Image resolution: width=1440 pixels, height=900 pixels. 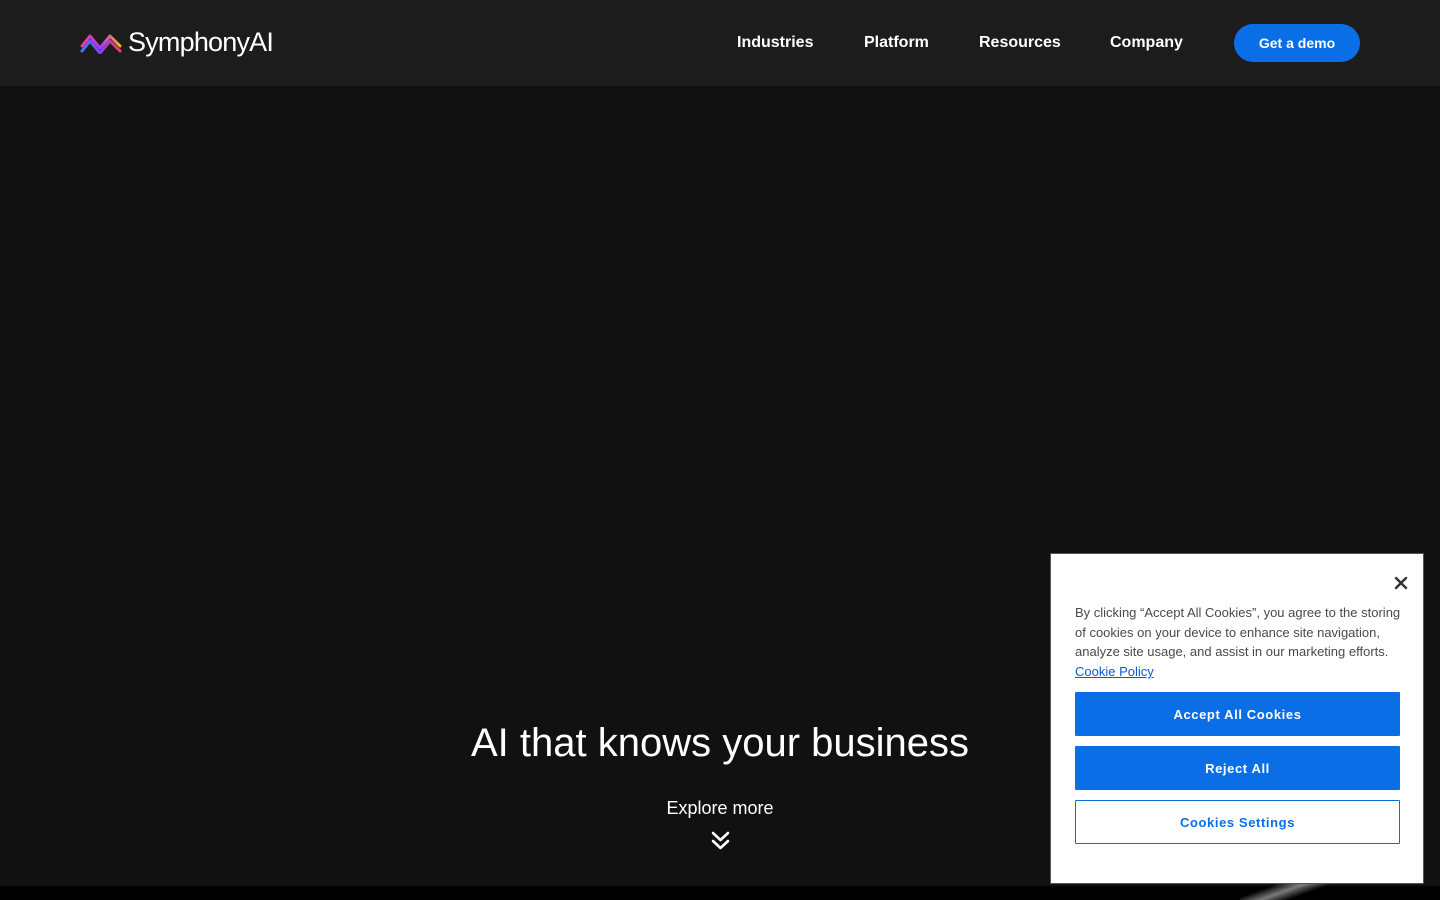 I want to click on cookies-settings-button: Cookies Settings, so click(x=1237, y=822).